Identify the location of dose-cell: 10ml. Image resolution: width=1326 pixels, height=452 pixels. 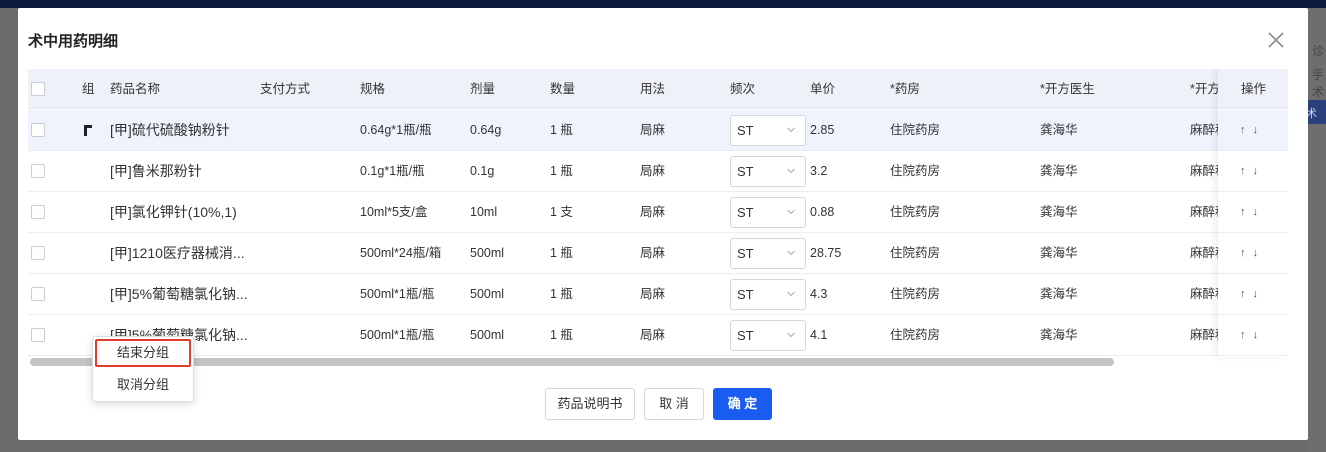
(484, 212).